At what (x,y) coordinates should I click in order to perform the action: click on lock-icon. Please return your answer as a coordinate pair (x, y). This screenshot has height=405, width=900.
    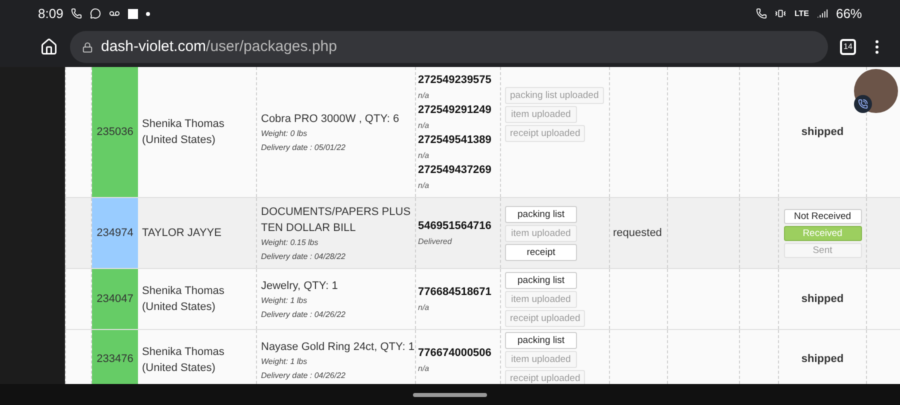
    Looking at the image, I should click on (87, 47).